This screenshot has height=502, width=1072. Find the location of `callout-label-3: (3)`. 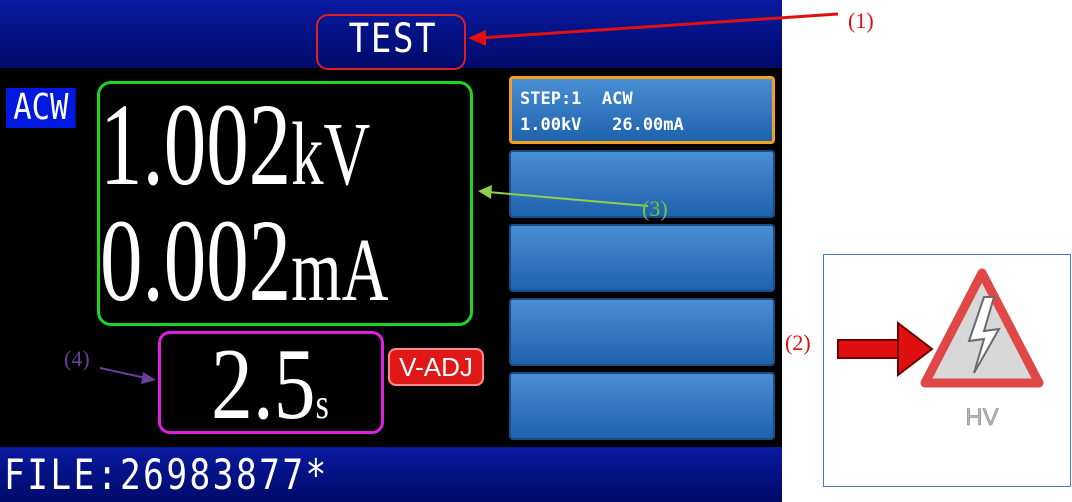

callout-label-3: (3) is located at coordinates (655, 208).